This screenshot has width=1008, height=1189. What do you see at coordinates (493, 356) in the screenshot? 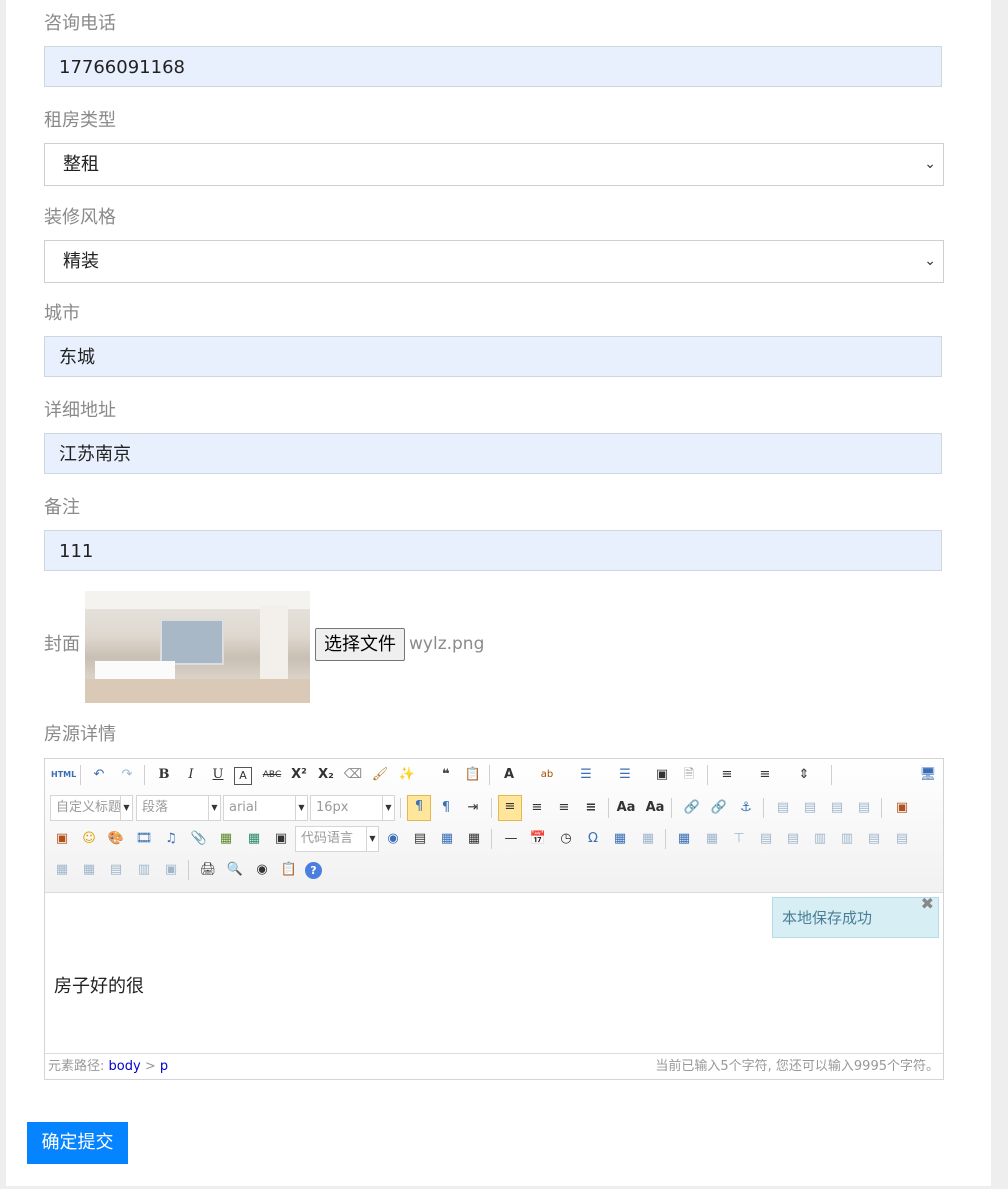
I see `city-input: 东城` at bounding box center [493, 356].